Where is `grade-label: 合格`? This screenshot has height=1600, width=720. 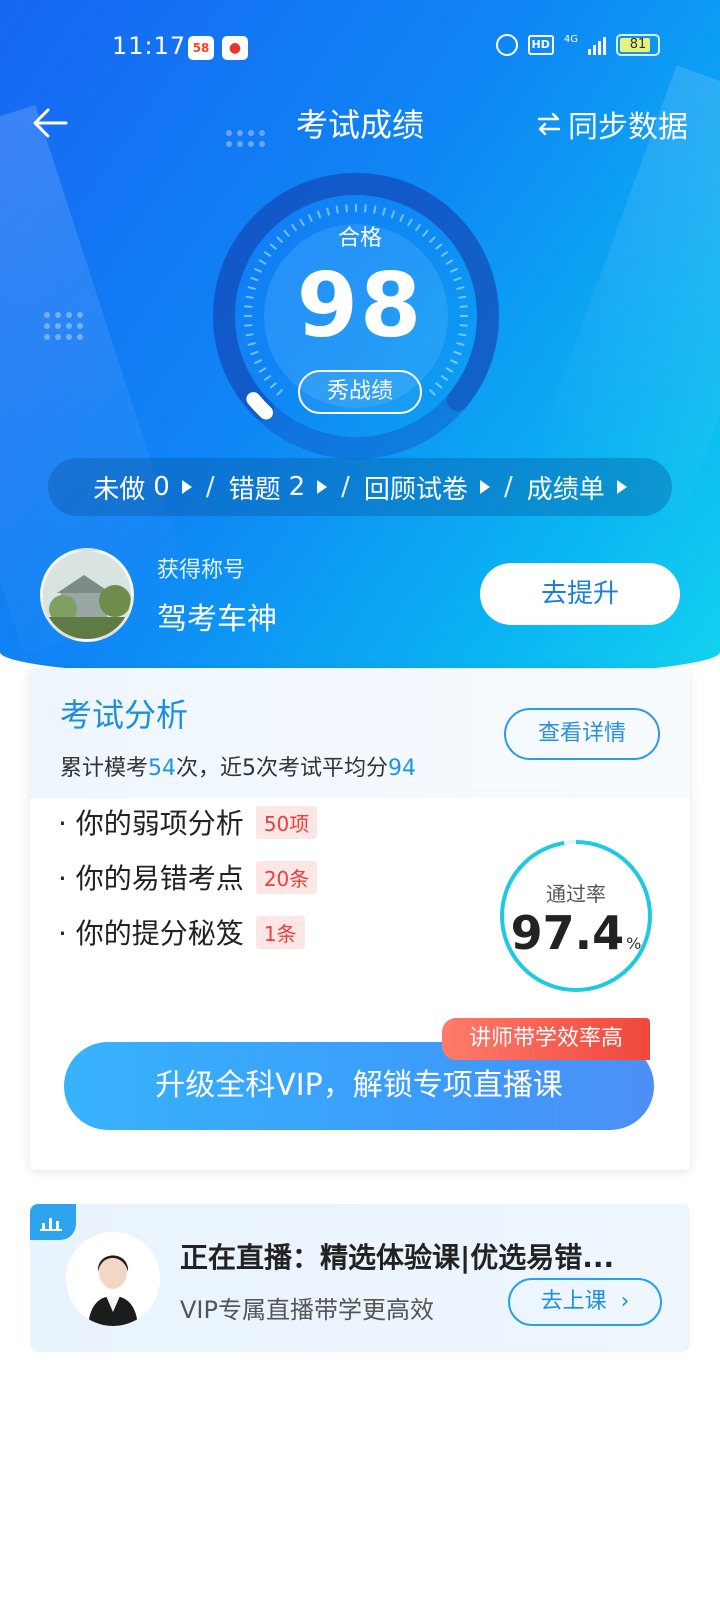
grade-label: 合格 is located at coordinates (359, 238).